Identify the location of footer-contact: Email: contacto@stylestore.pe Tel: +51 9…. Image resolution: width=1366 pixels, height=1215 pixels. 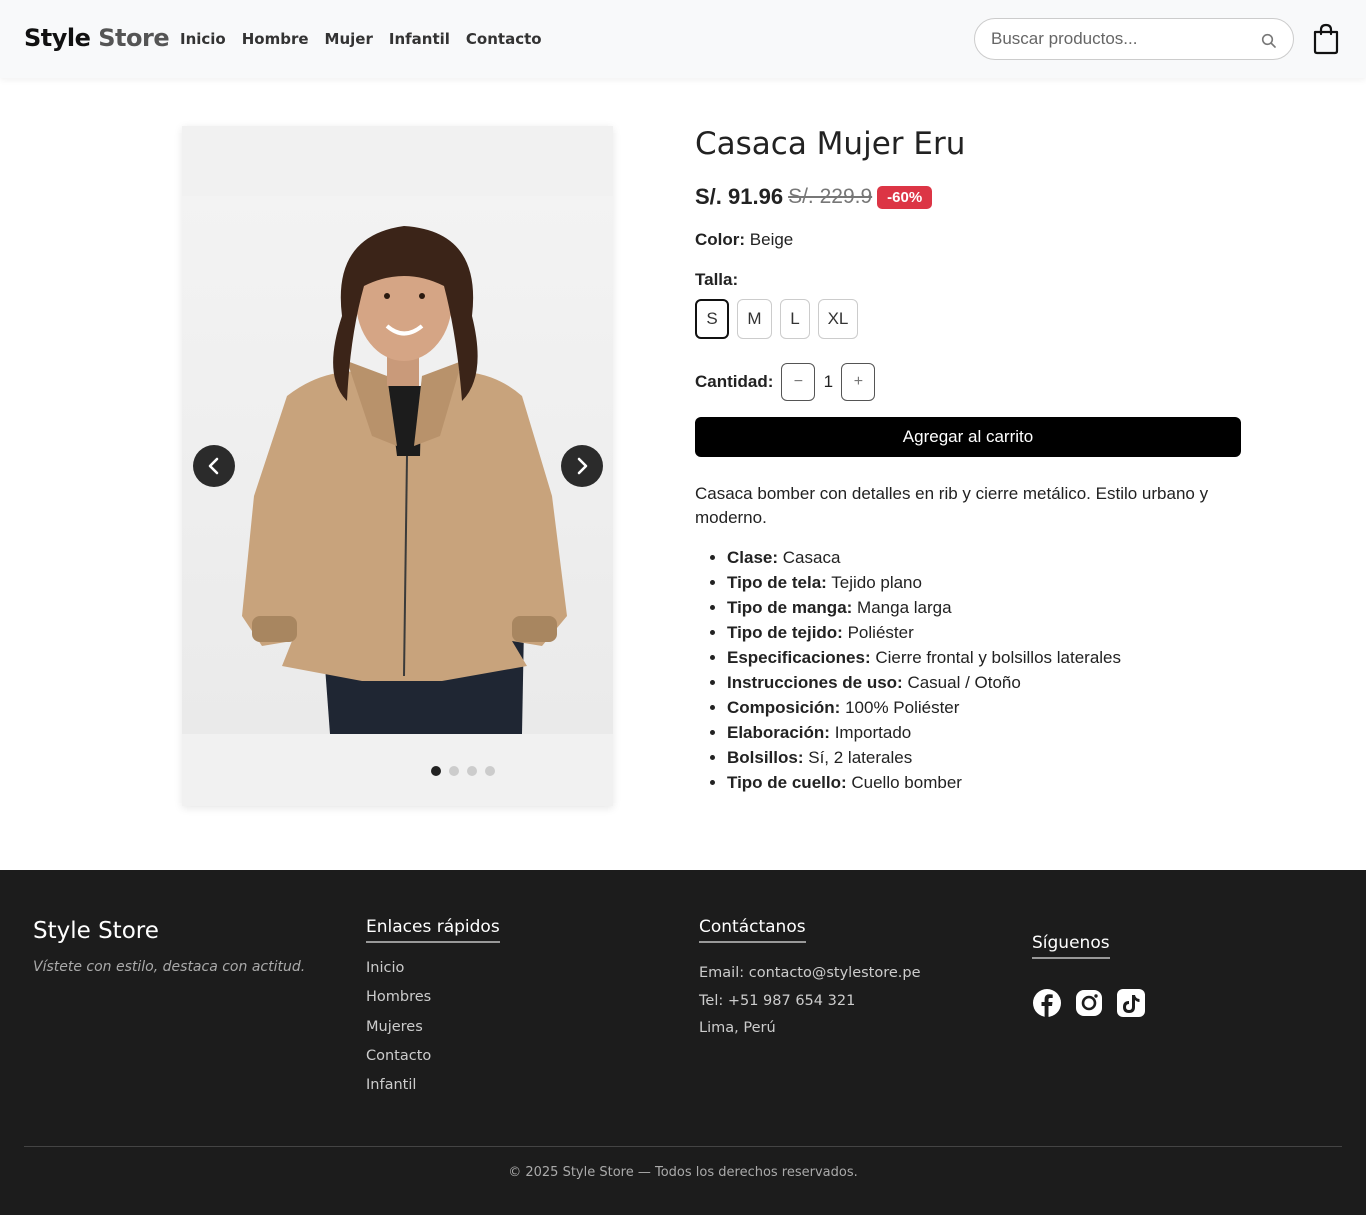
(810, 1006).